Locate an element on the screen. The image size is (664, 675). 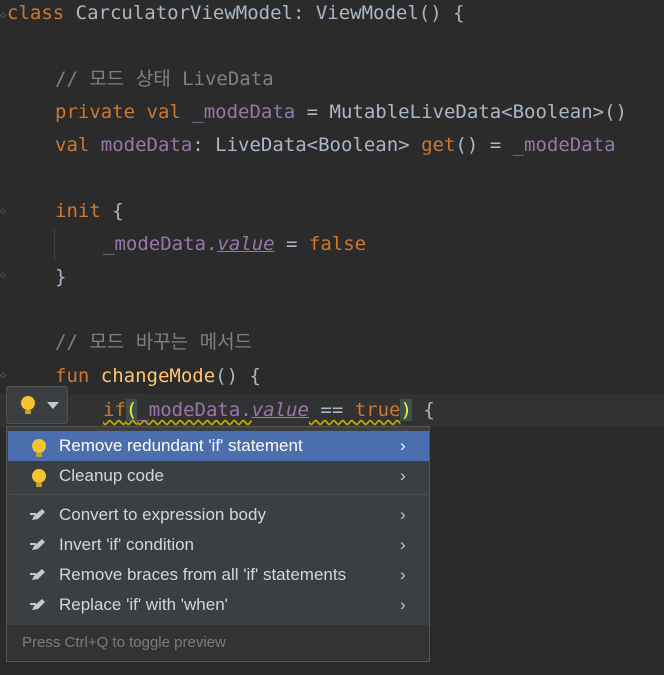
comment-token: // 모드 상태 LiveData is located at coordinates (164, 79).